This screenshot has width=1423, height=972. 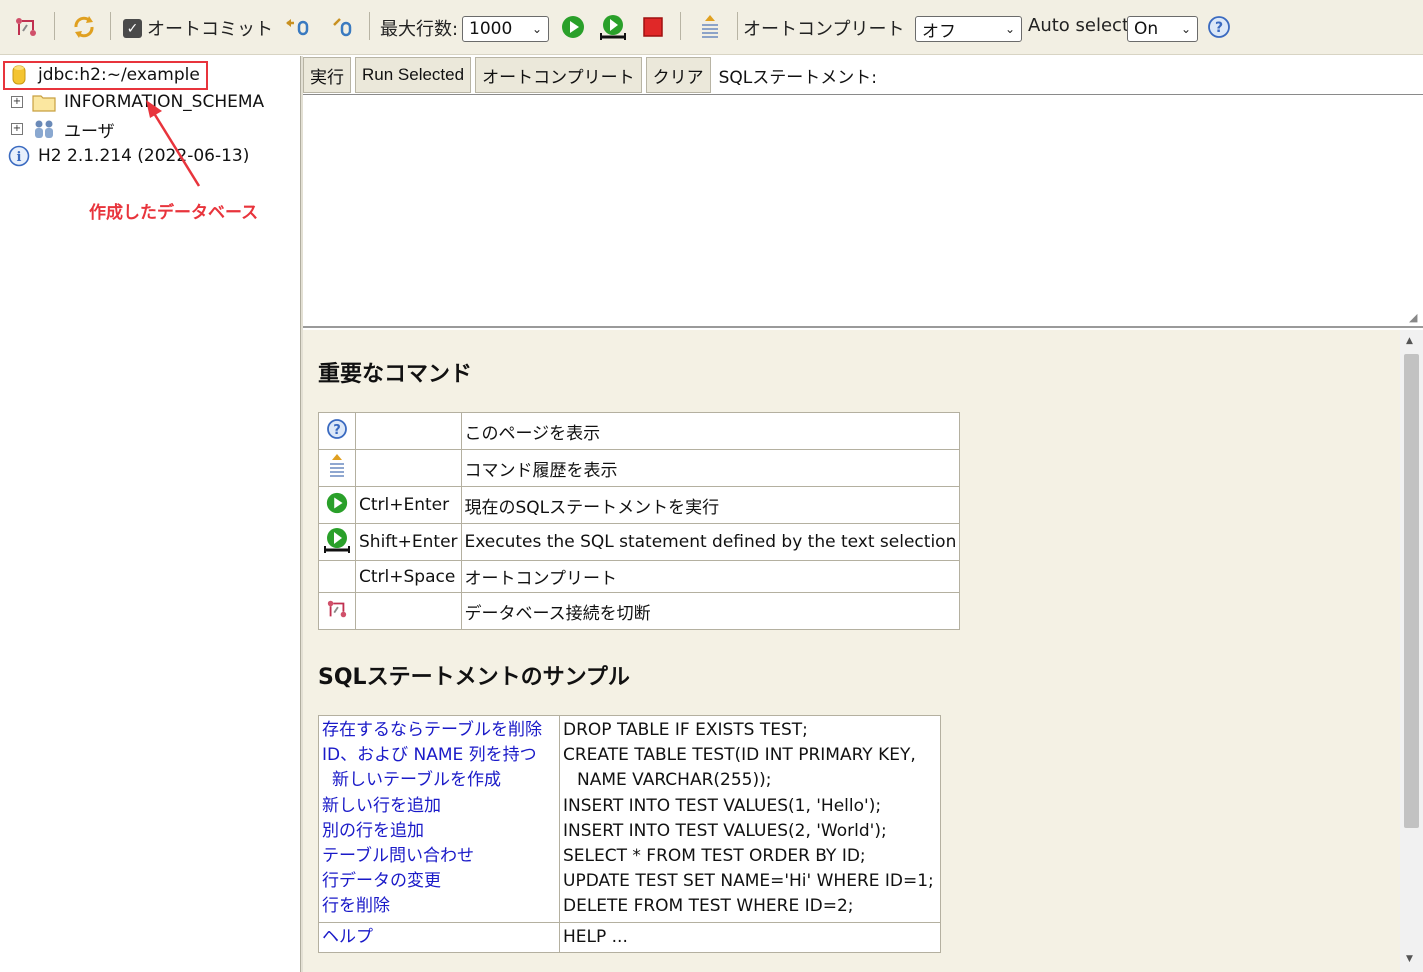 What do you see at coordinates (408, 576) in the screenshot?
I see `table-cell: Ctrl+Space` at bounding box center [408, 576].